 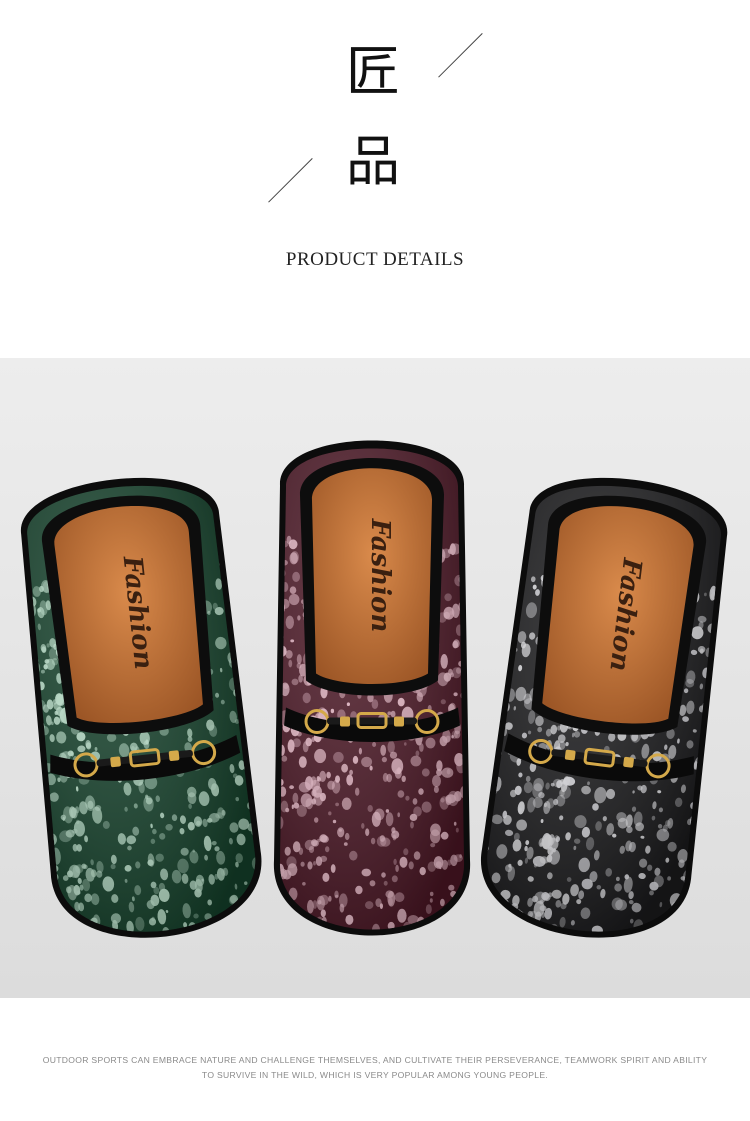 What do you see at coordinates (380, 575) in the screenshot?
I see `insole-brand-text: Fashion` at bounding box center [380, 575].